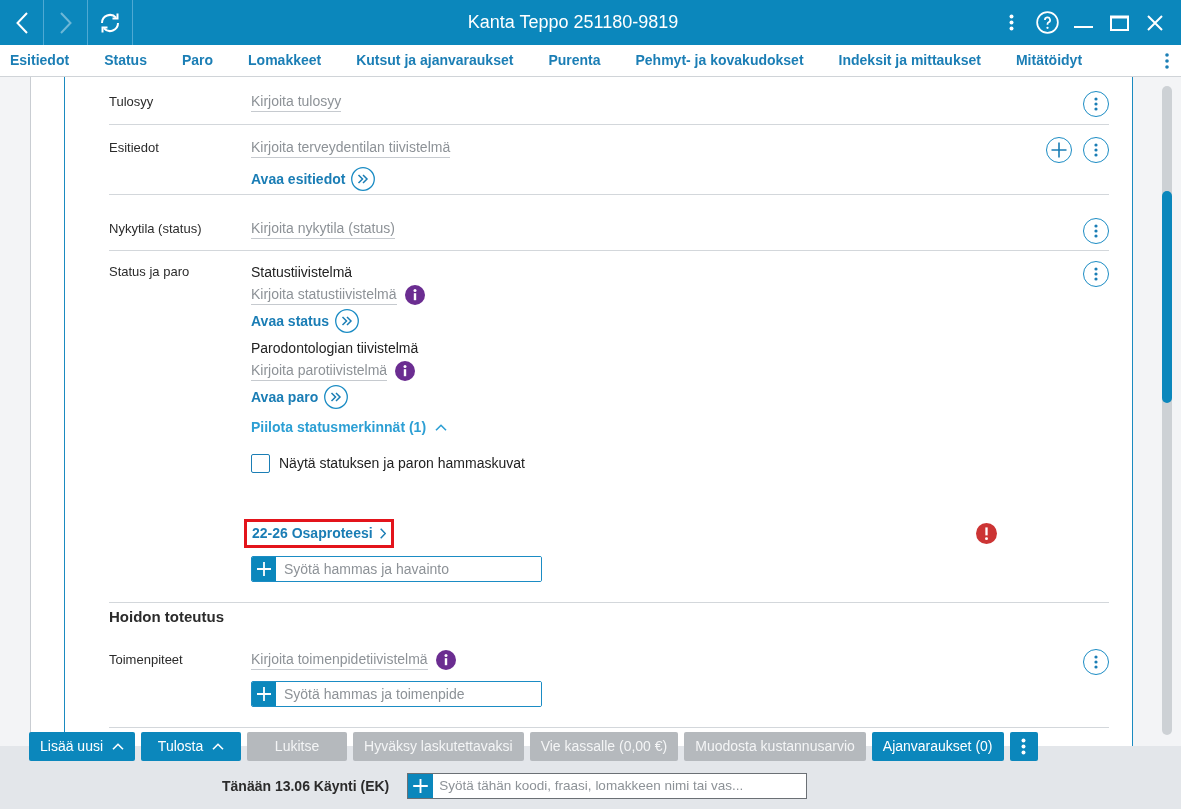  What do you see at coordinates (324, 295) in the screenshot?
I see `summary-field: Kirjoita statustiivistelmä` at bounding box center [324, 295].